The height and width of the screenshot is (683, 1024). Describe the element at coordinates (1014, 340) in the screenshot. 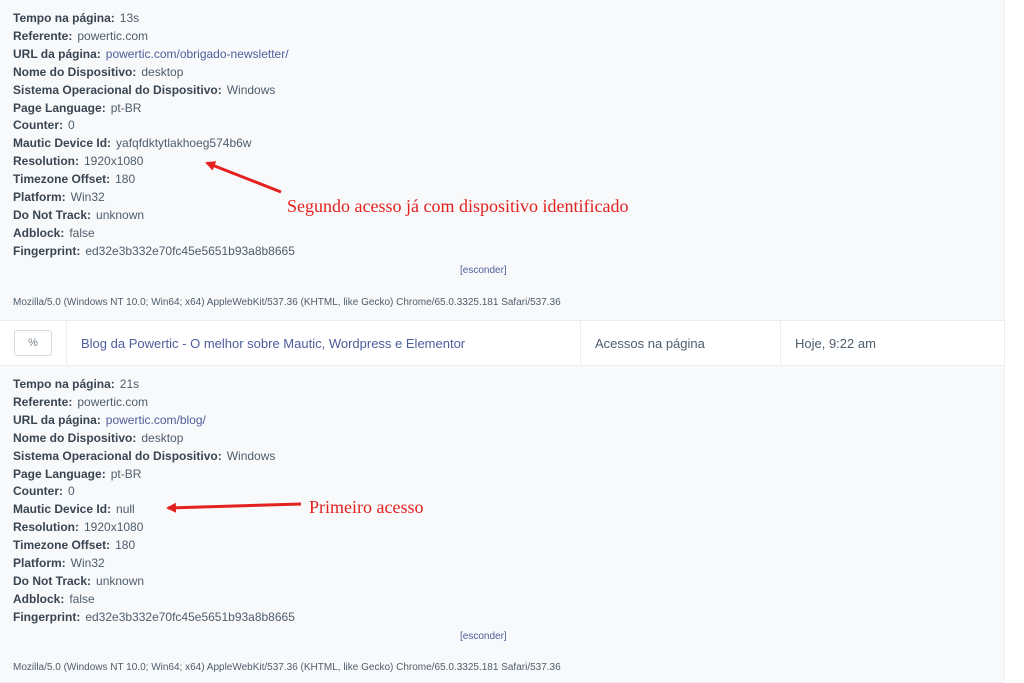

I see `scrollbar` at that location.